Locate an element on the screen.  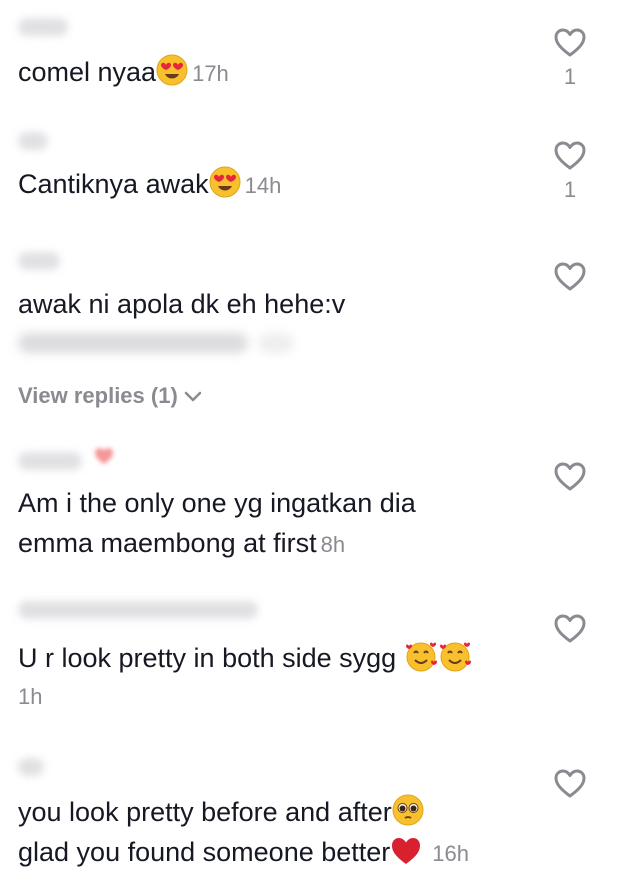
comment-text-line: Am i the only one yg ingatkan dia is located at coordinates (217, 503).